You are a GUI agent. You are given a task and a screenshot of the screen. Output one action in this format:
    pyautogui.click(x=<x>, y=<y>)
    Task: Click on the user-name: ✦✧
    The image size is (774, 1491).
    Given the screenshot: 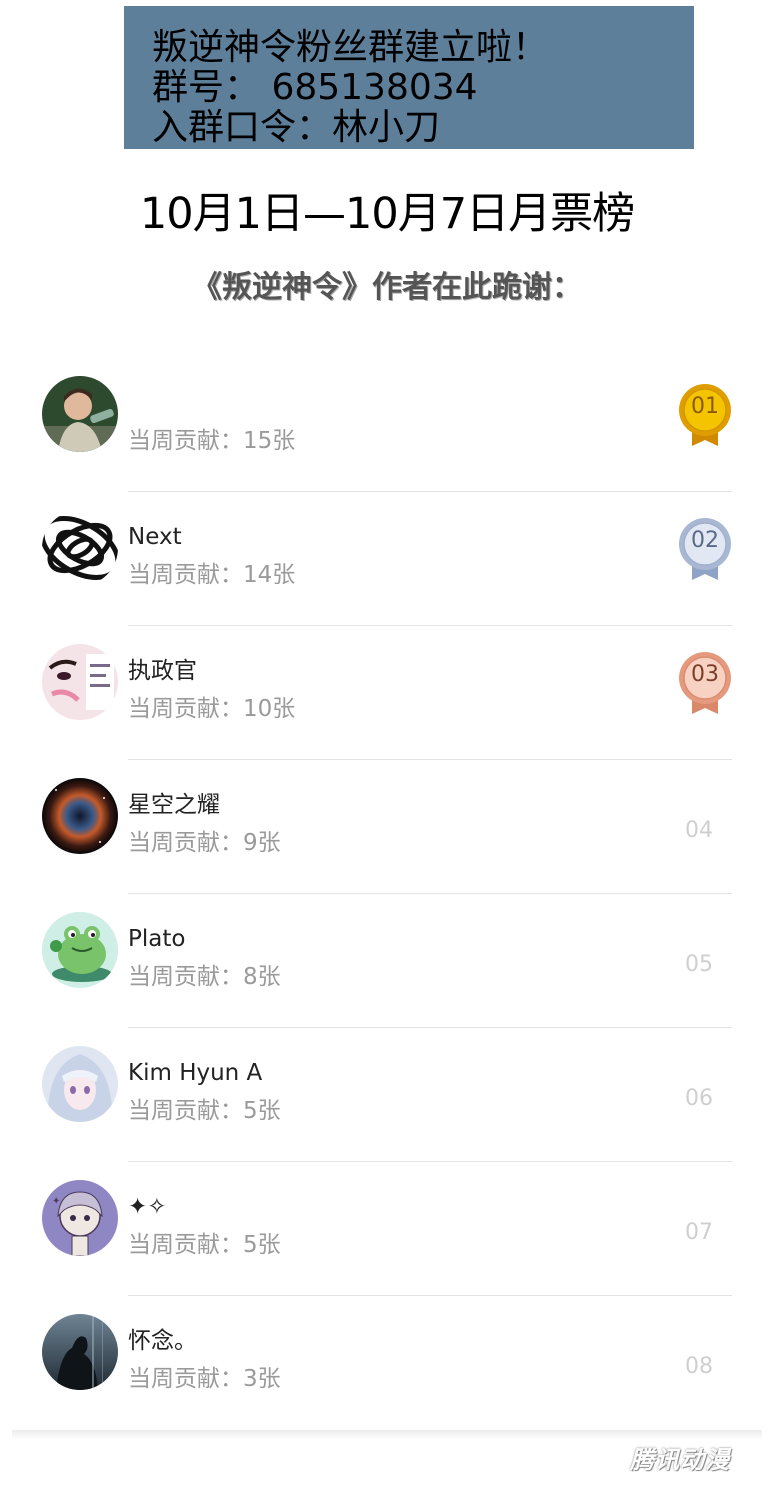 What is the action you would take?
    pyautogui.click(x=147, y=1207)
    